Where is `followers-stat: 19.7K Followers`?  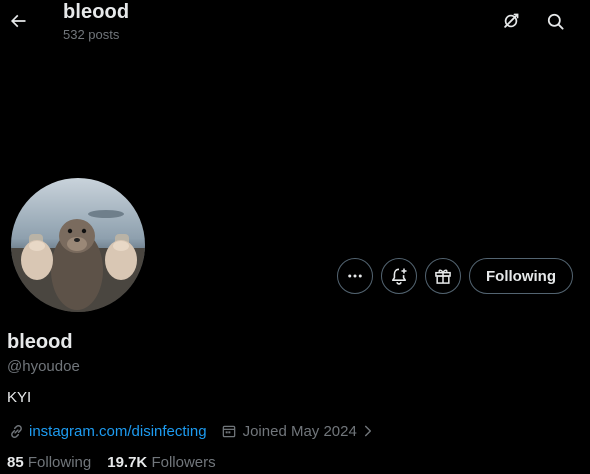
followers-stat: 19.7K Followers is located at coordinates (161, 462).